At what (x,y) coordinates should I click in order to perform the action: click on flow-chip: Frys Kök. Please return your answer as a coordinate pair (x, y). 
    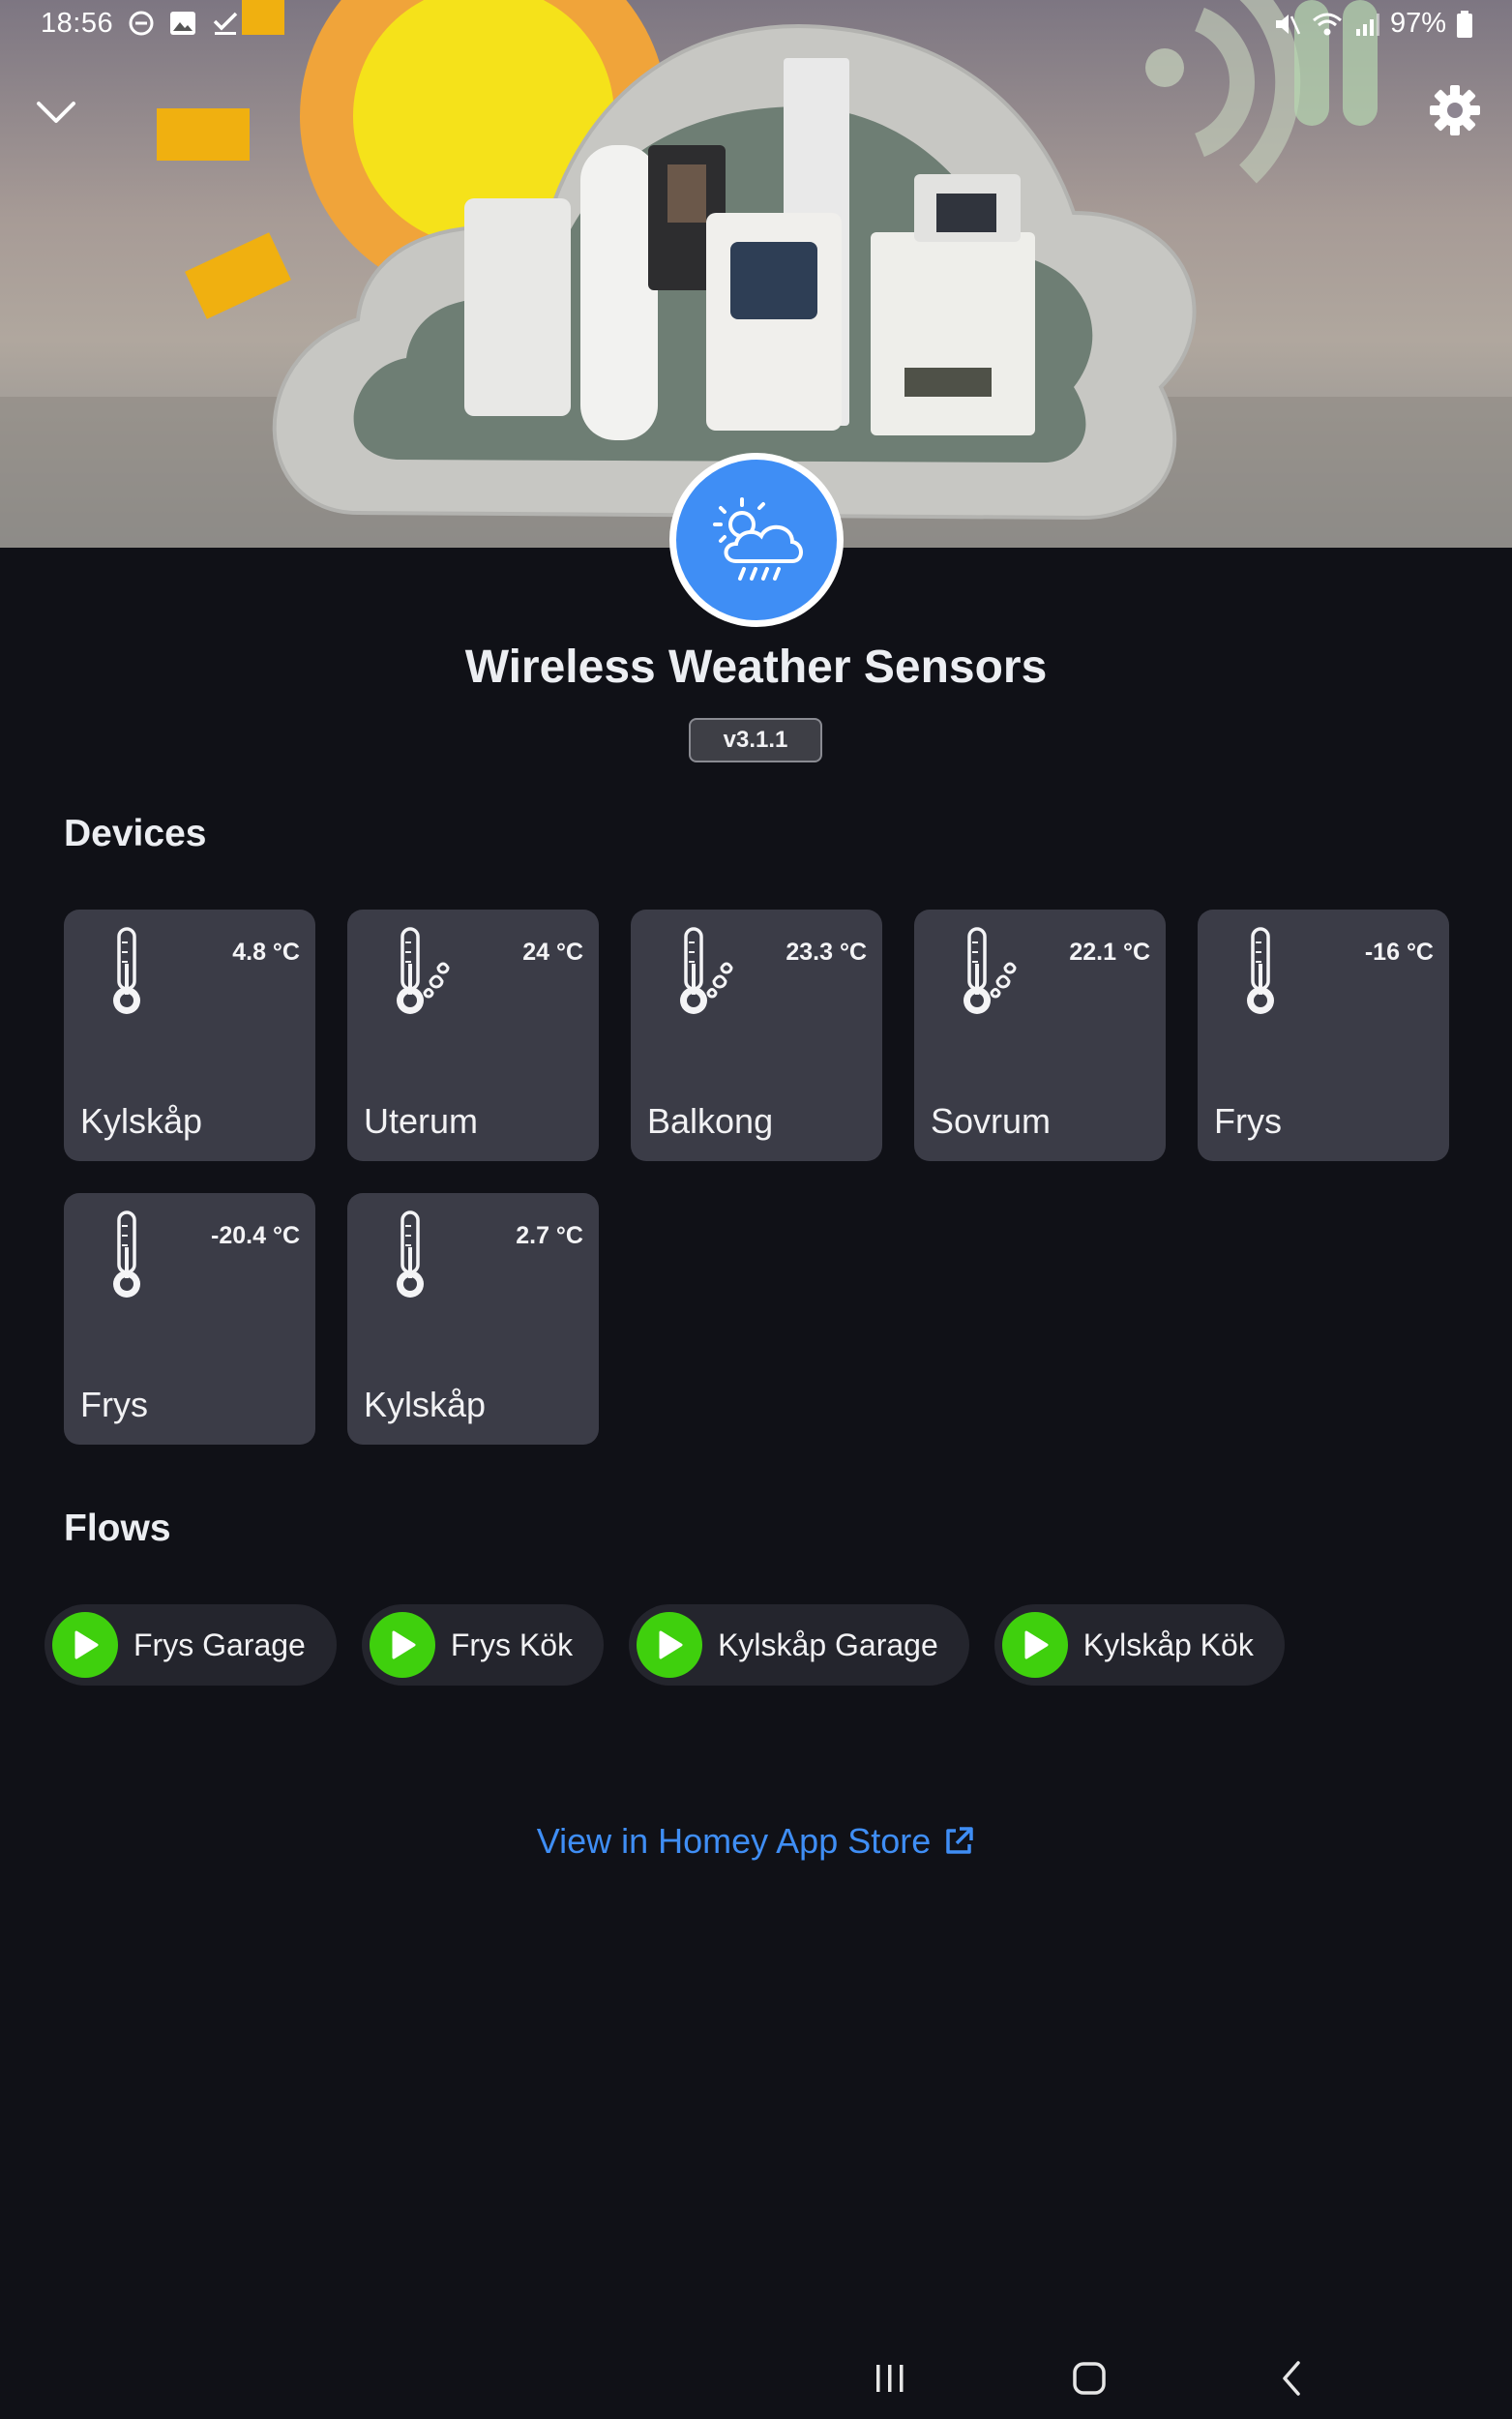
    Looking at the image, I should click on (483, 1645).